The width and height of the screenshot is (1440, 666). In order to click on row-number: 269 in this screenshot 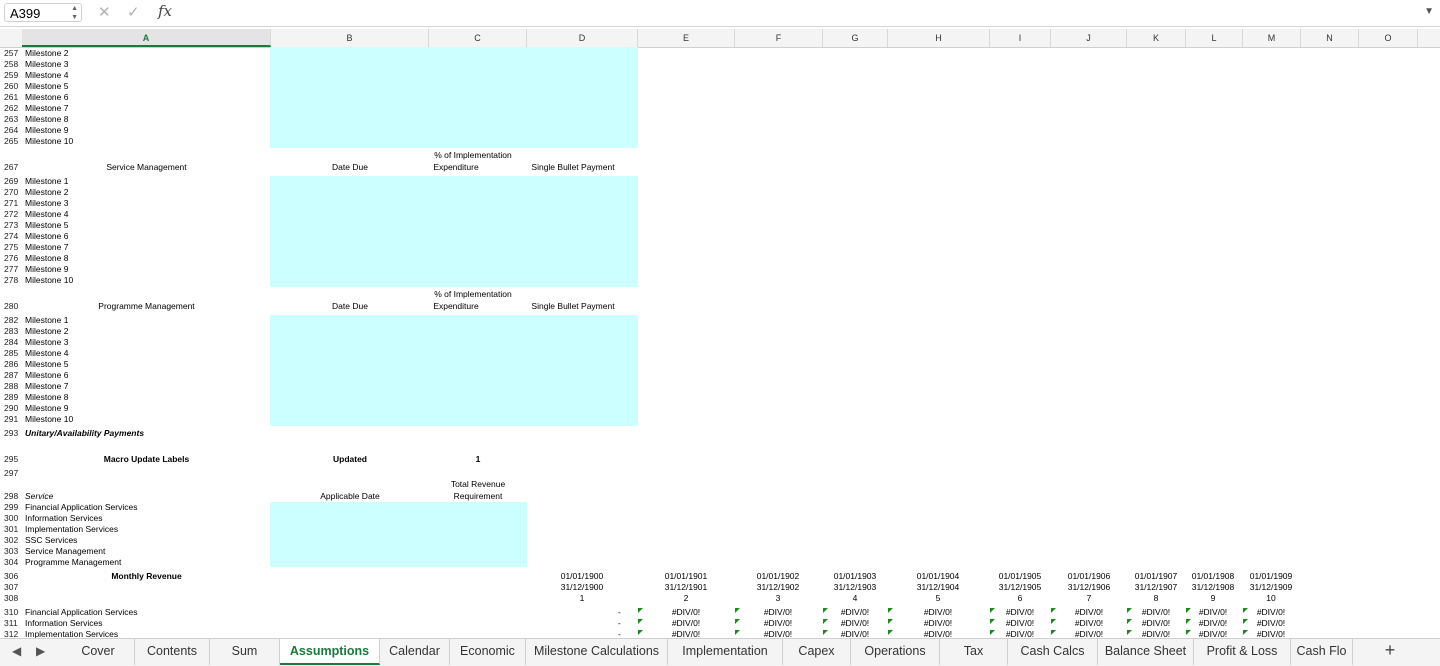, I will do `click(13, 181)`.